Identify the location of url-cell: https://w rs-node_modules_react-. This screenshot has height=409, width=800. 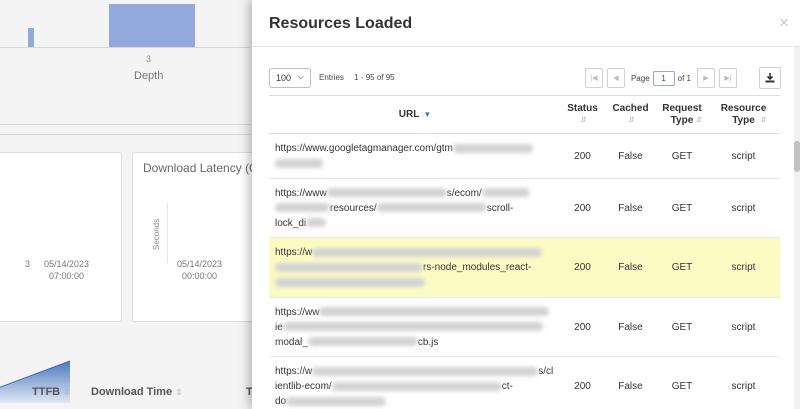
(415, 267).